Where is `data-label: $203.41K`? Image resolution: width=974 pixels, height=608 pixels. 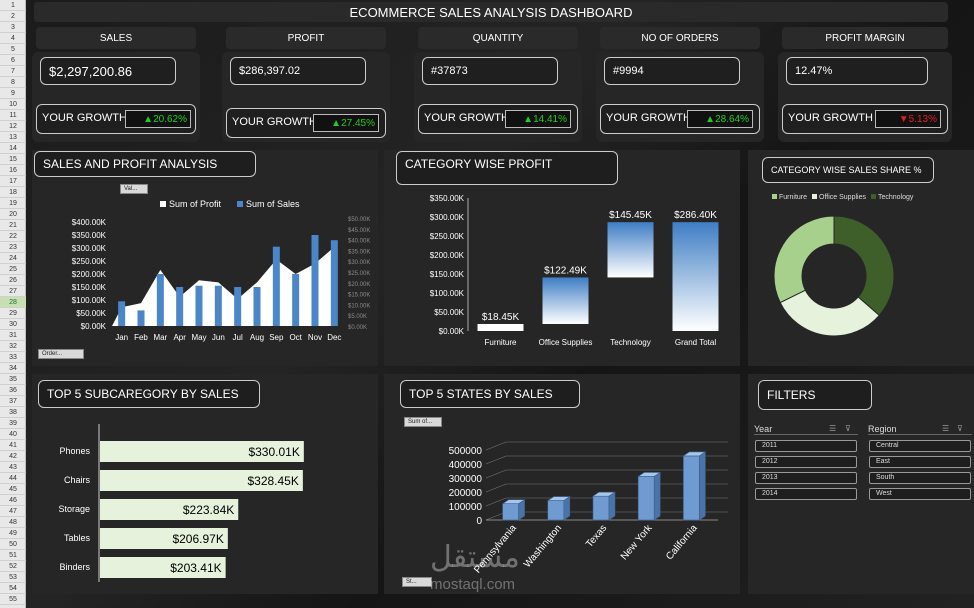
data-label: $203.41K is located at coordinates (195, 568).